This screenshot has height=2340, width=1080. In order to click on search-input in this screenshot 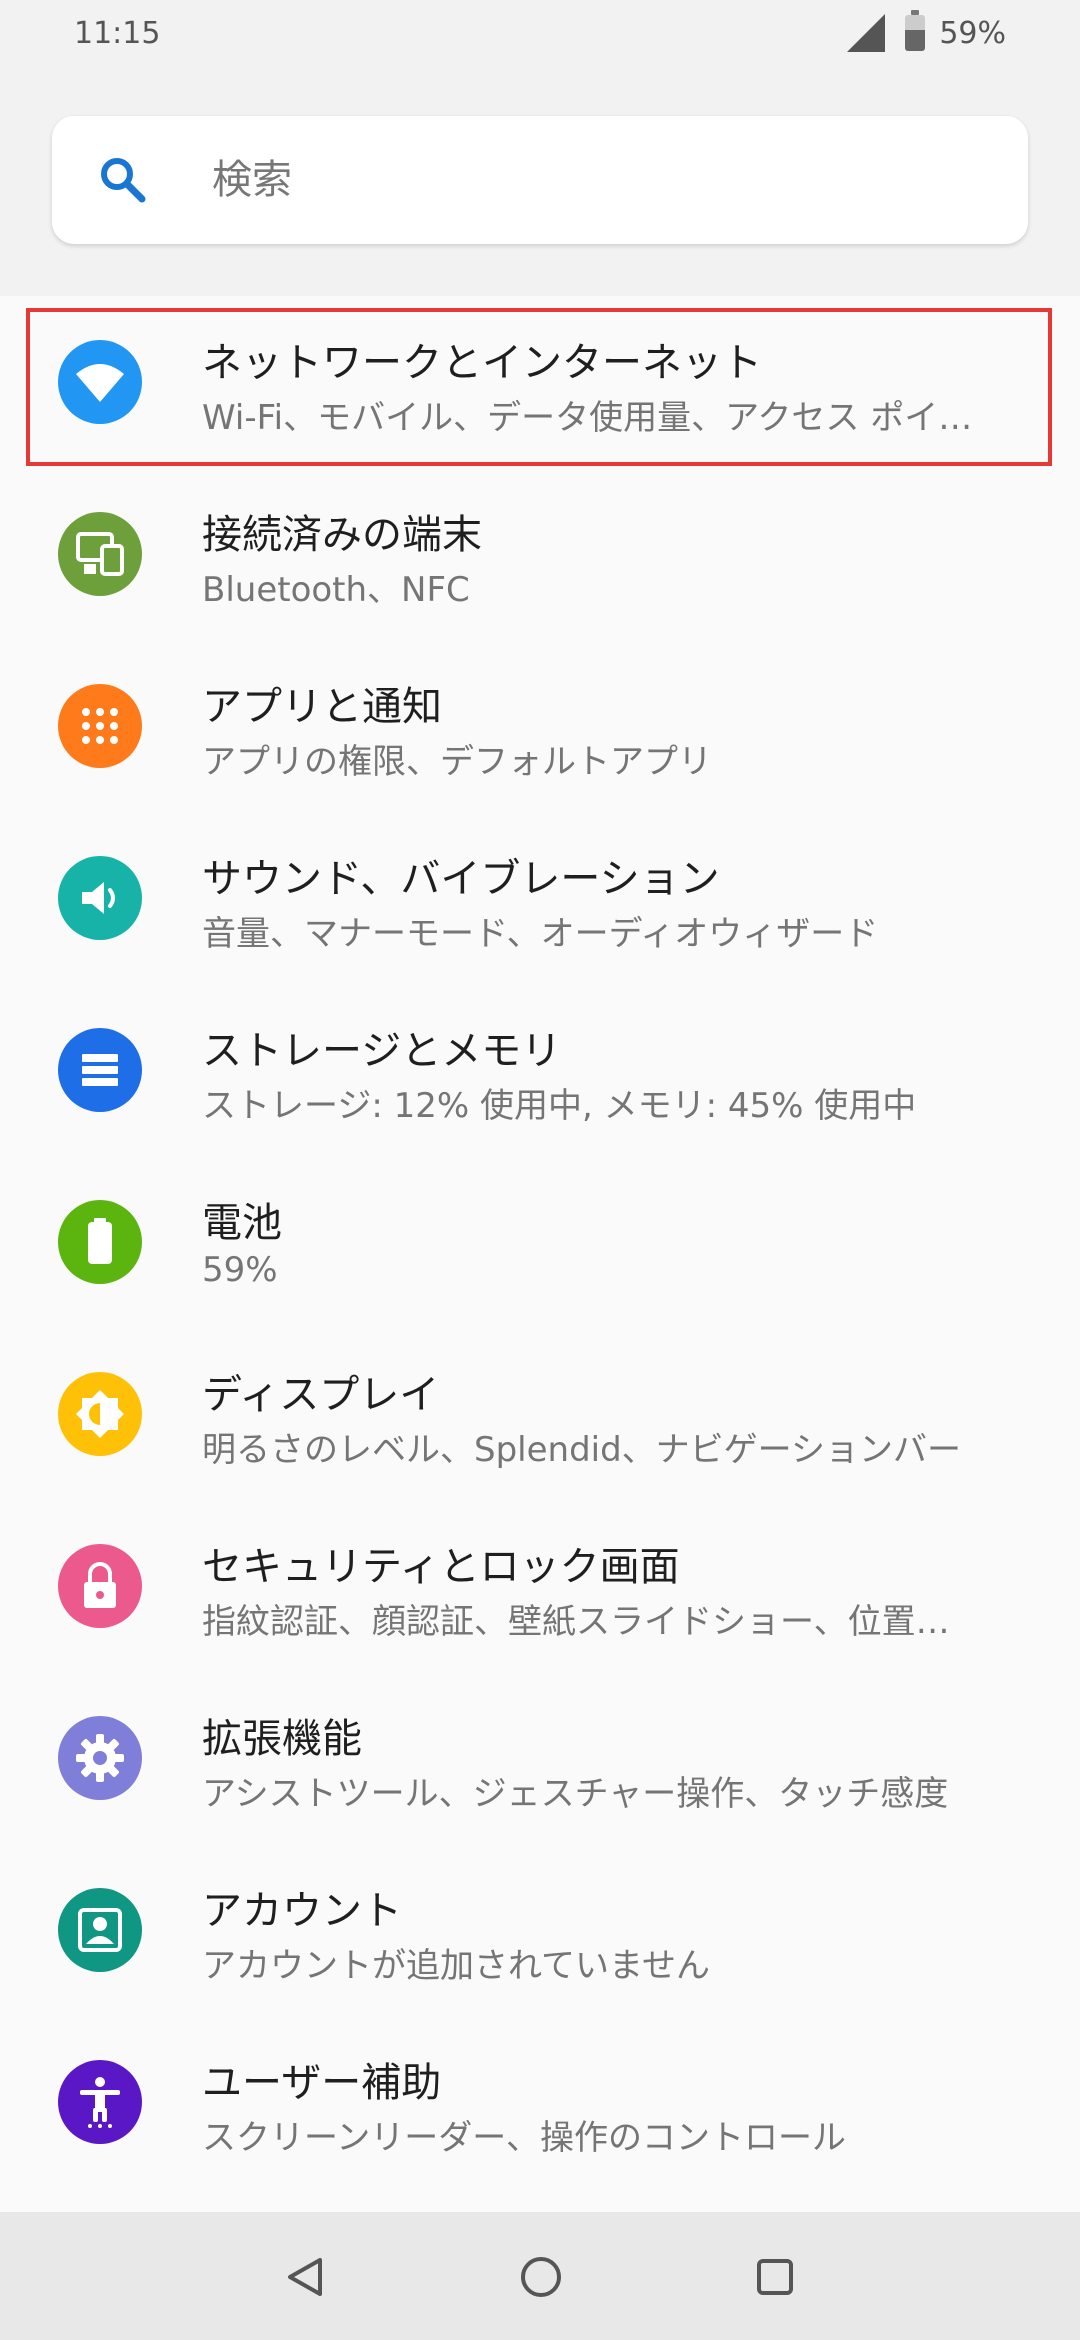, I will do `click(592, 180)`.